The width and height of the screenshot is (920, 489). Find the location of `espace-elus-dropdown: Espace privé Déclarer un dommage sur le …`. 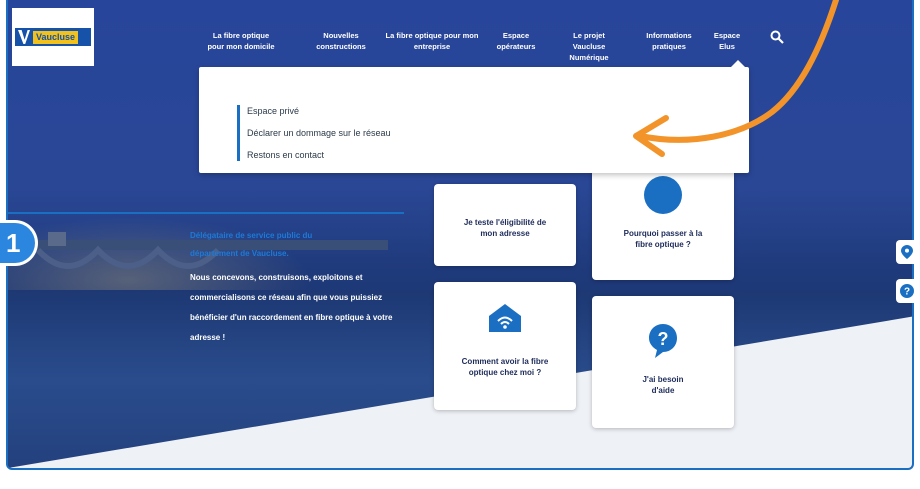

espace-elus-dropdown: Espace privé Déclarer un dommage sur le … is located at coordinates (474, 120).